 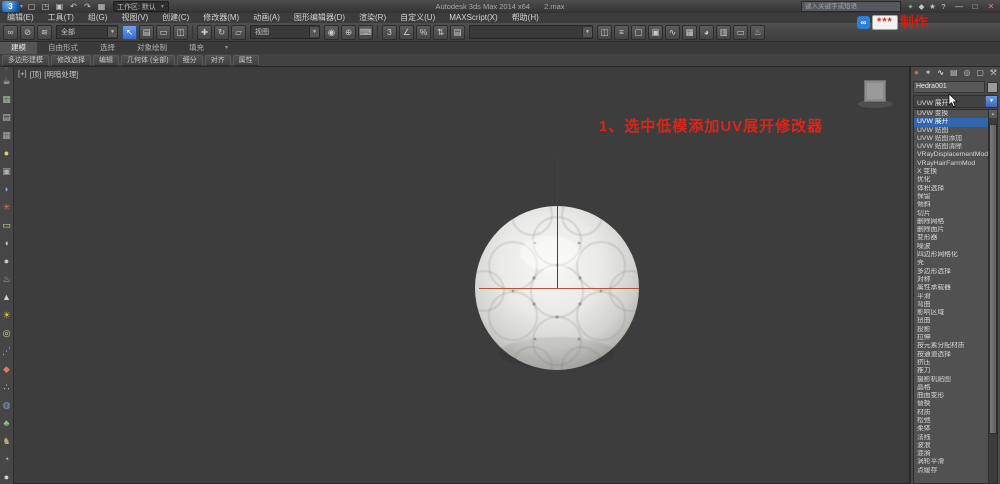 What do you see at coordinates (951, 114) in the screenshot?
I see `modifier-list-item: UVW 变换` at bounding box center [951, 114].